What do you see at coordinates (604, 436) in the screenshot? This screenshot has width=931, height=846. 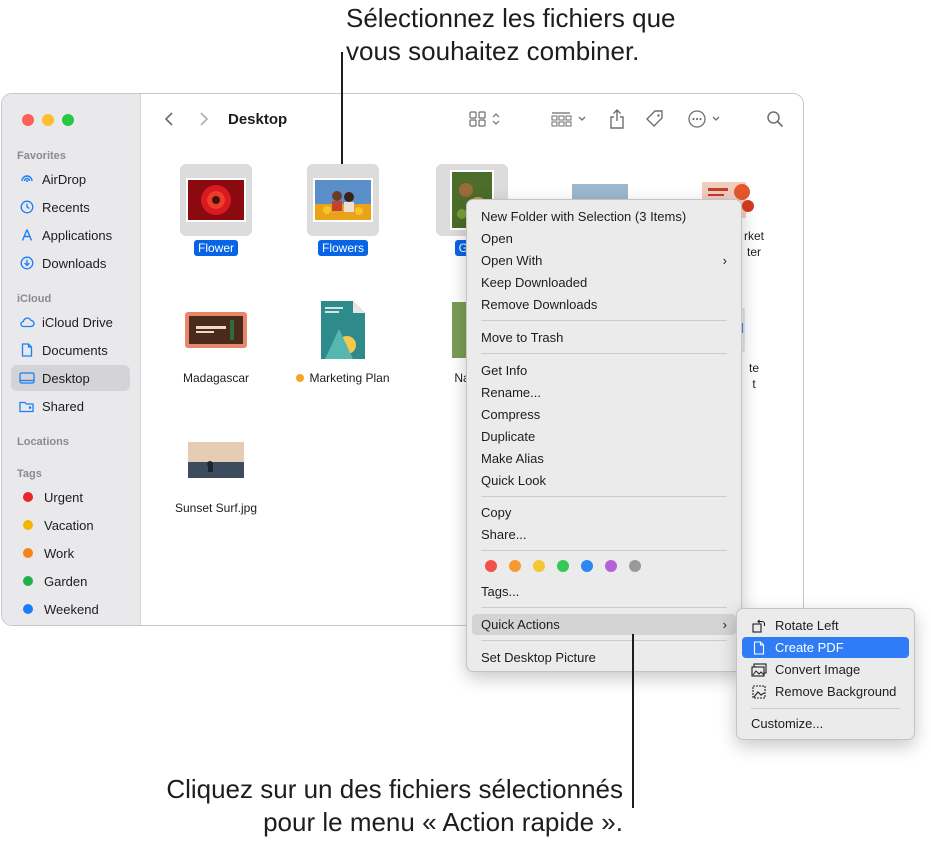 I see `menu-item-duplicate: Duplicate` at bounding box center [604, 436].